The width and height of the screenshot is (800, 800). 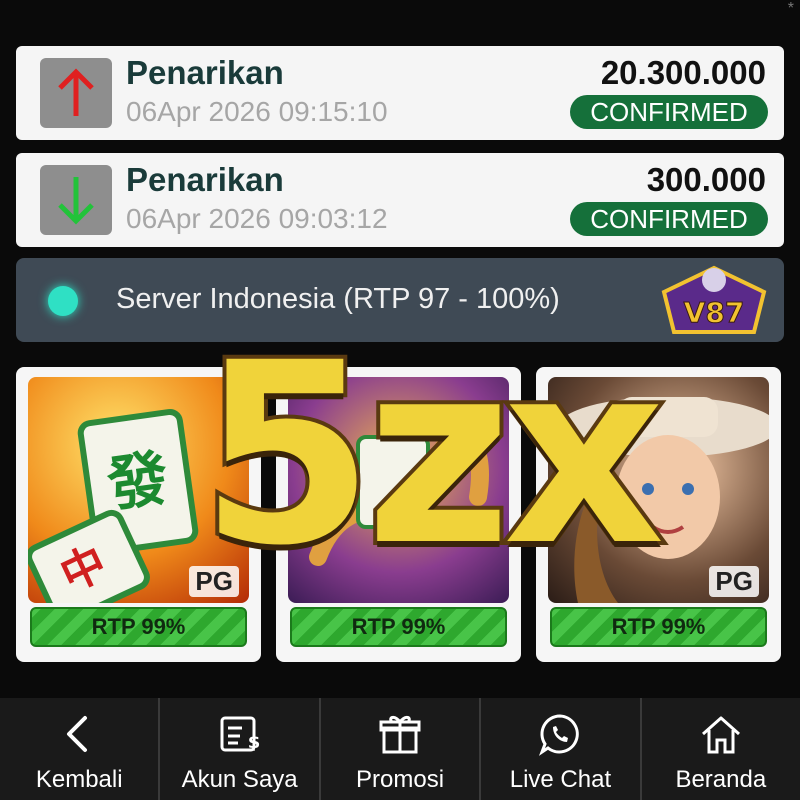 I want to click on nav-account-button: $ Akun Saya, so click(x=240, y=749).